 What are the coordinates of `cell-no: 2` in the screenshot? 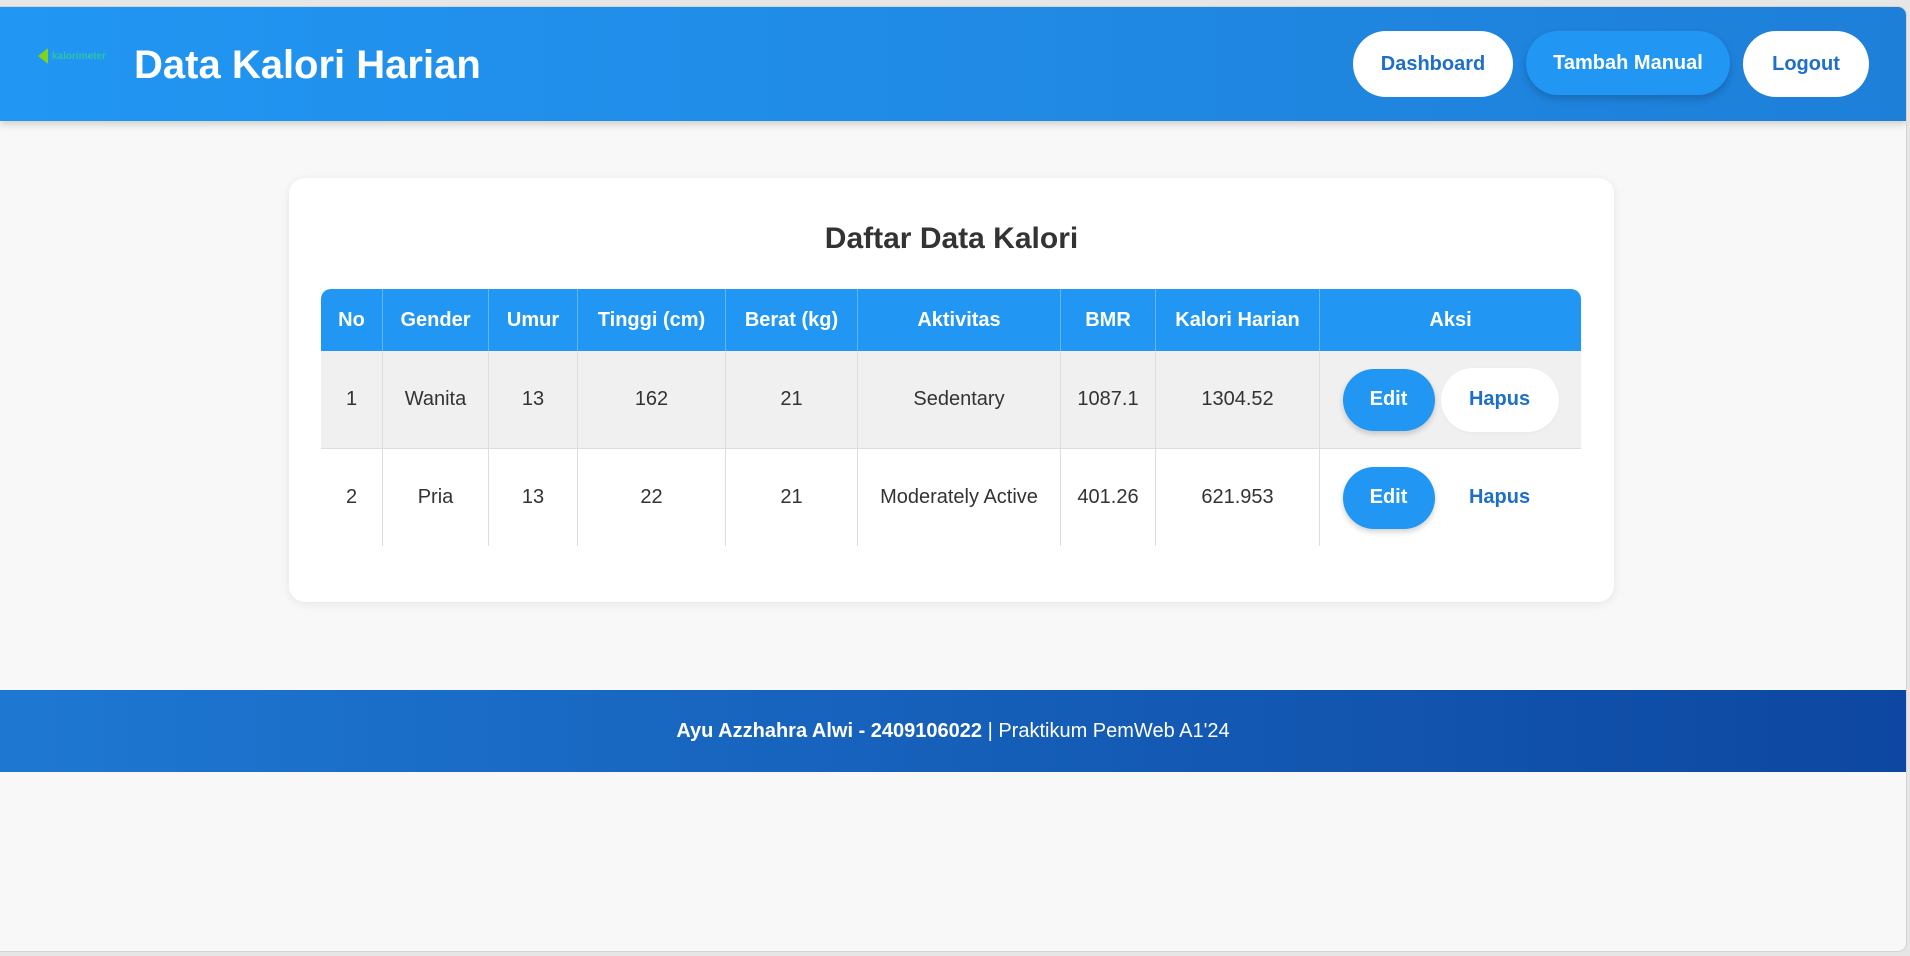 It's located at (352, 497).